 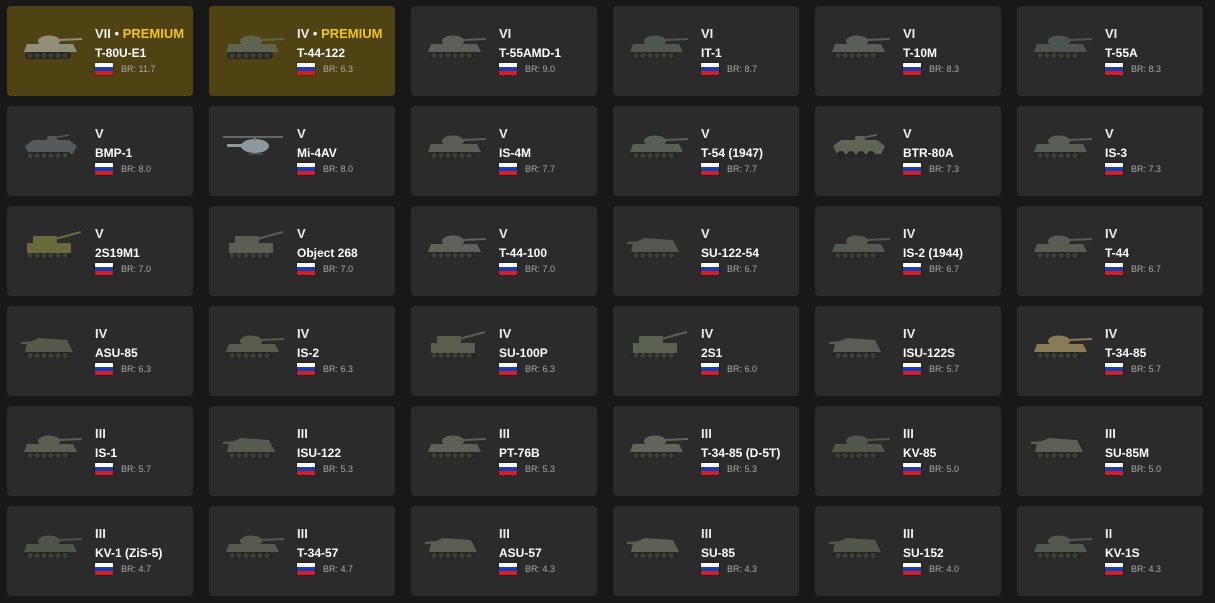 What do you see at coordinates (1110, 51) in the screenshot?
I see `vehicle-card-t-55a: VI T-55A BR: 8.3` at bounding box center [1110, 51].